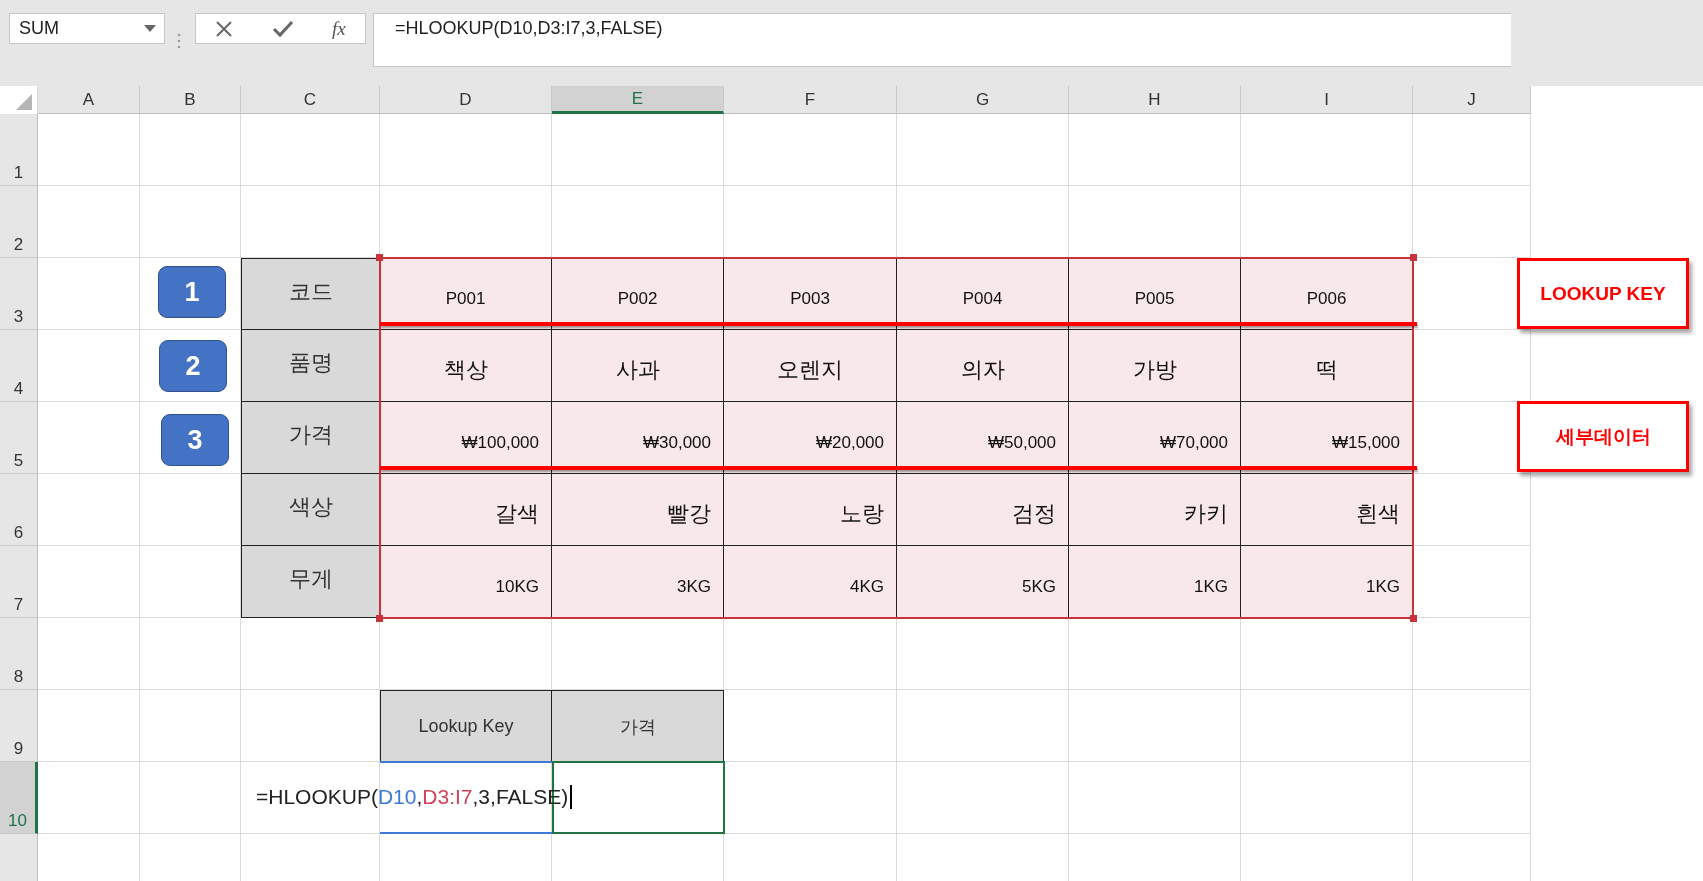  I want to click on table-cell: P004, so click(983, 294).